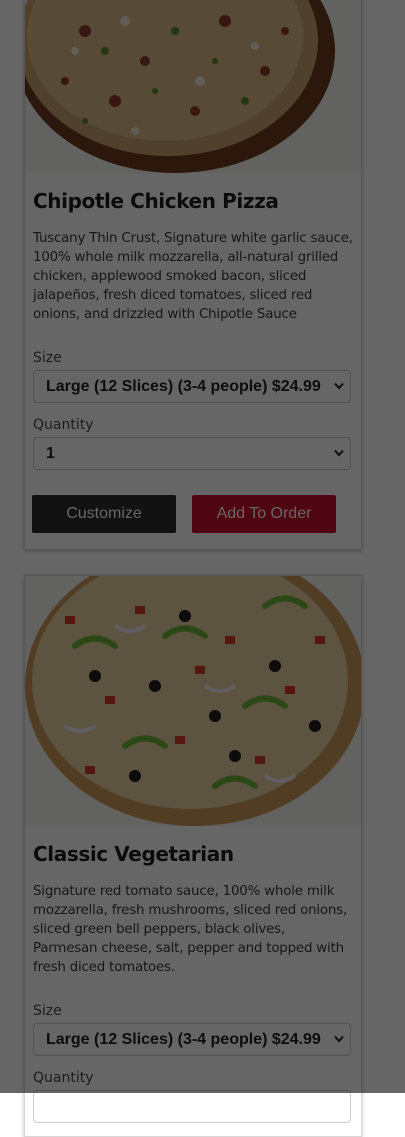  I want to click on customize-button: Customize, so click(104, 514).